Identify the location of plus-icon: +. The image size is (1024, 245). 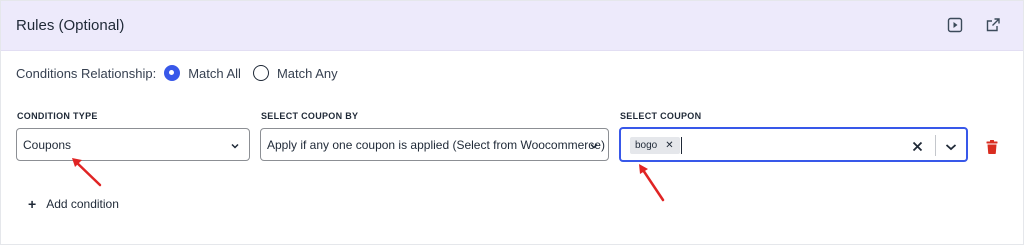
(32, 204).